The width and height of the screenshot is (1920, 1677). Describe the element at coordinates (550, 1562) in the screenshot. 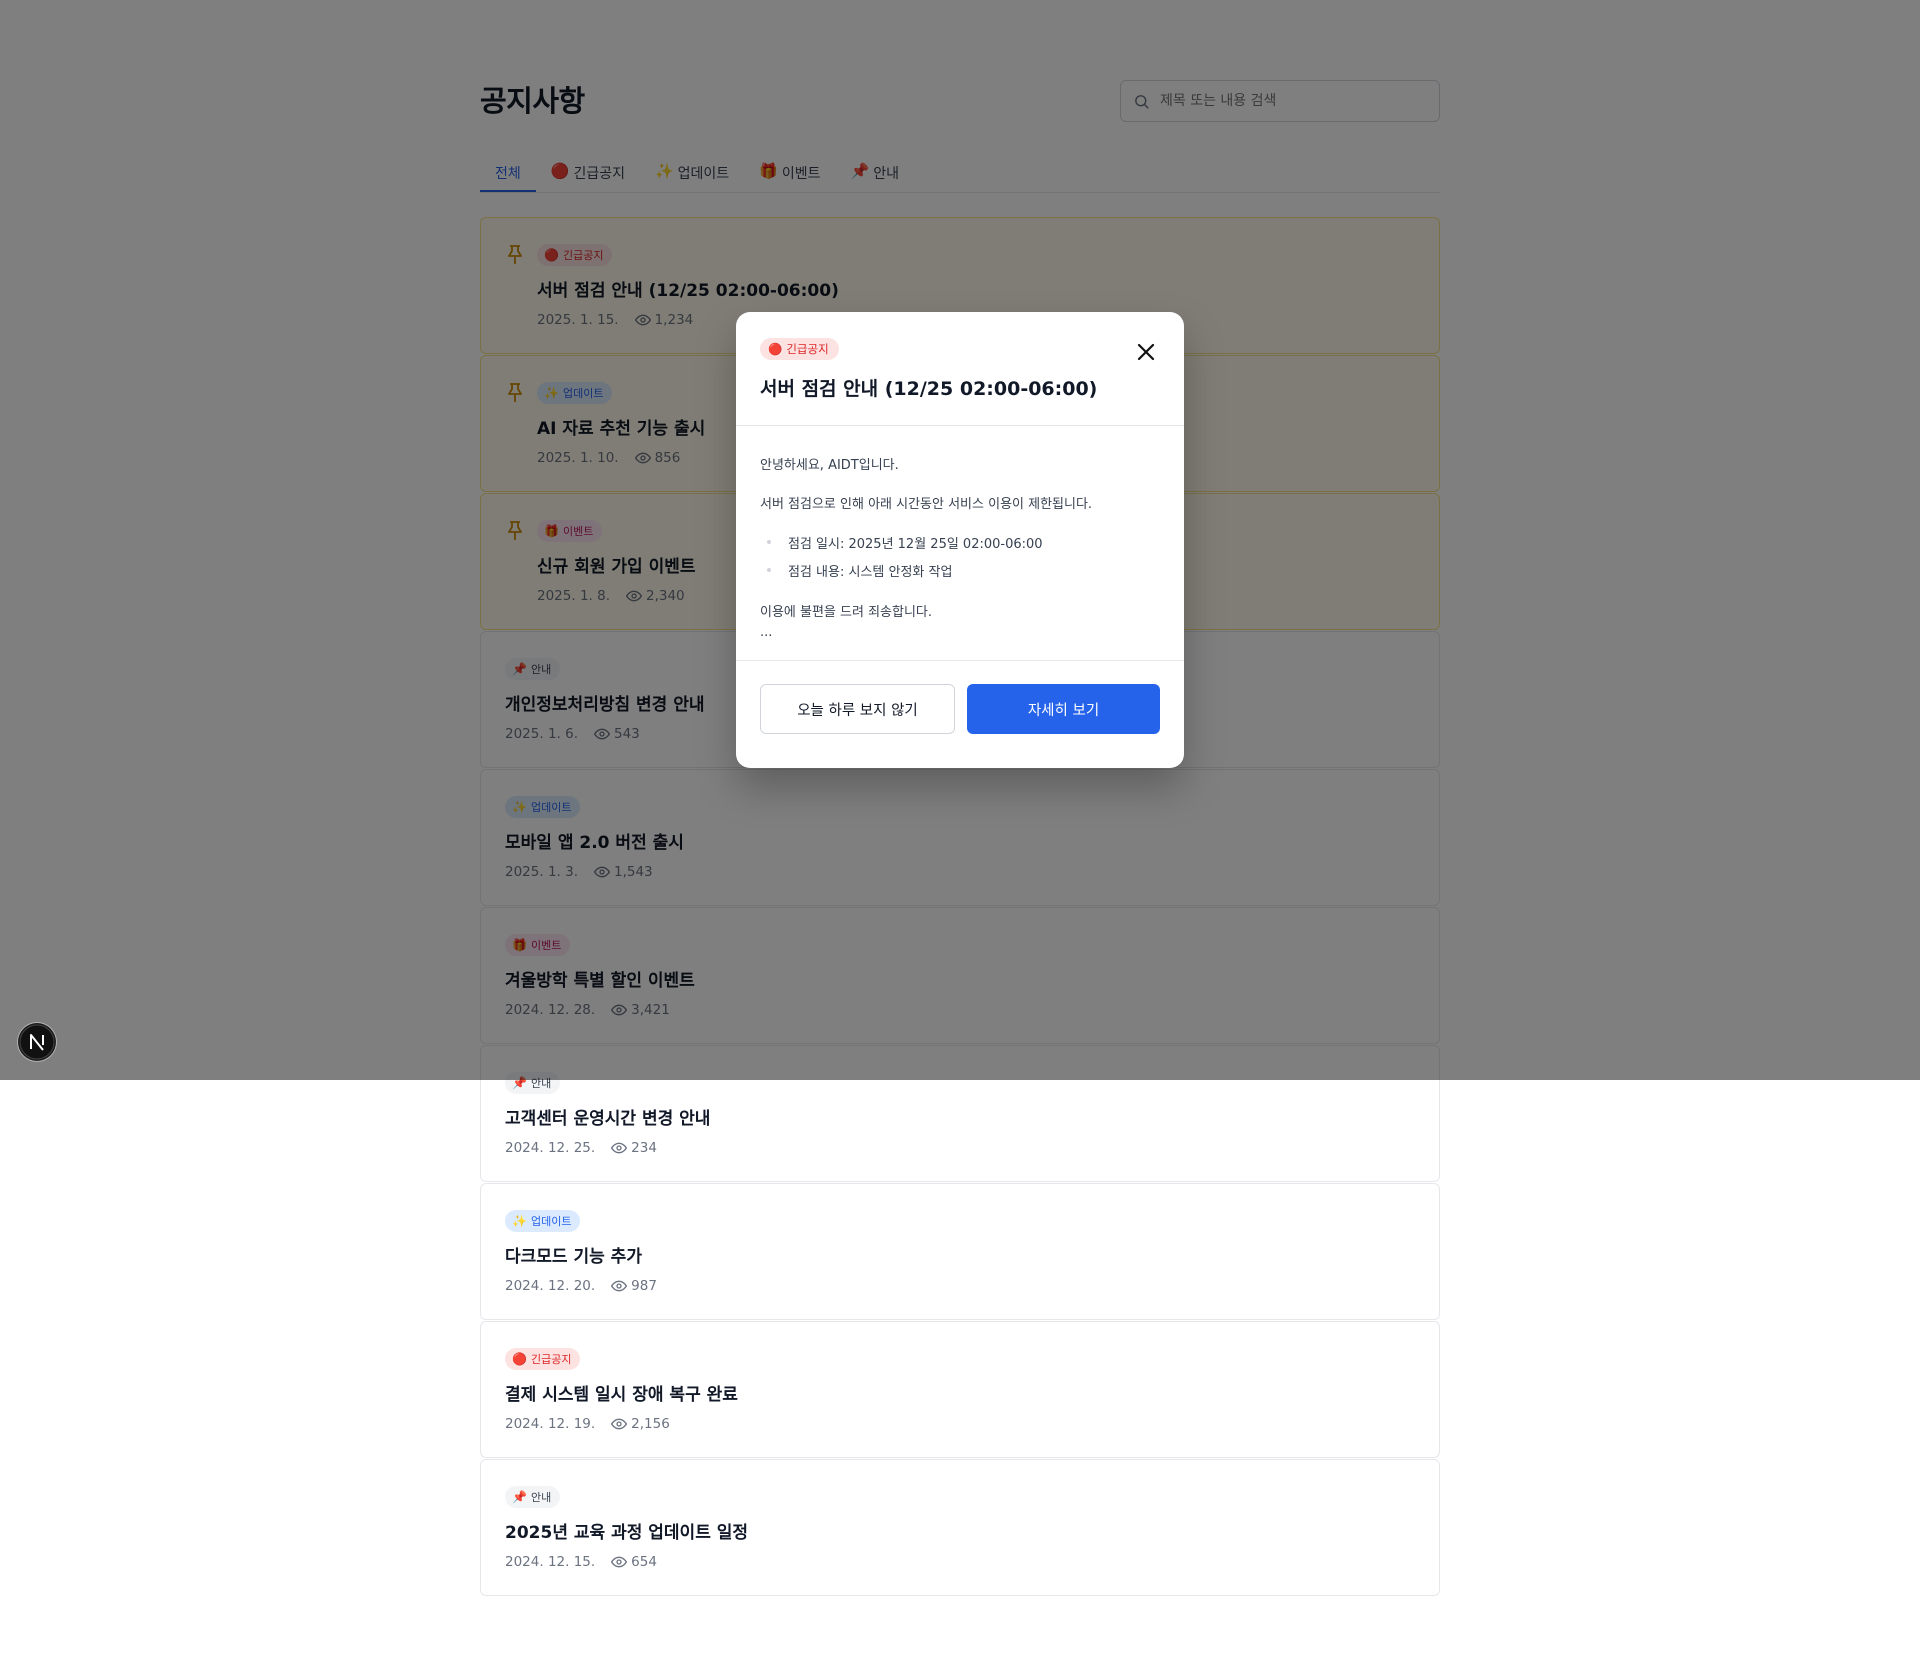

I see `notice-date: 2024. 12. 15.` at that location.